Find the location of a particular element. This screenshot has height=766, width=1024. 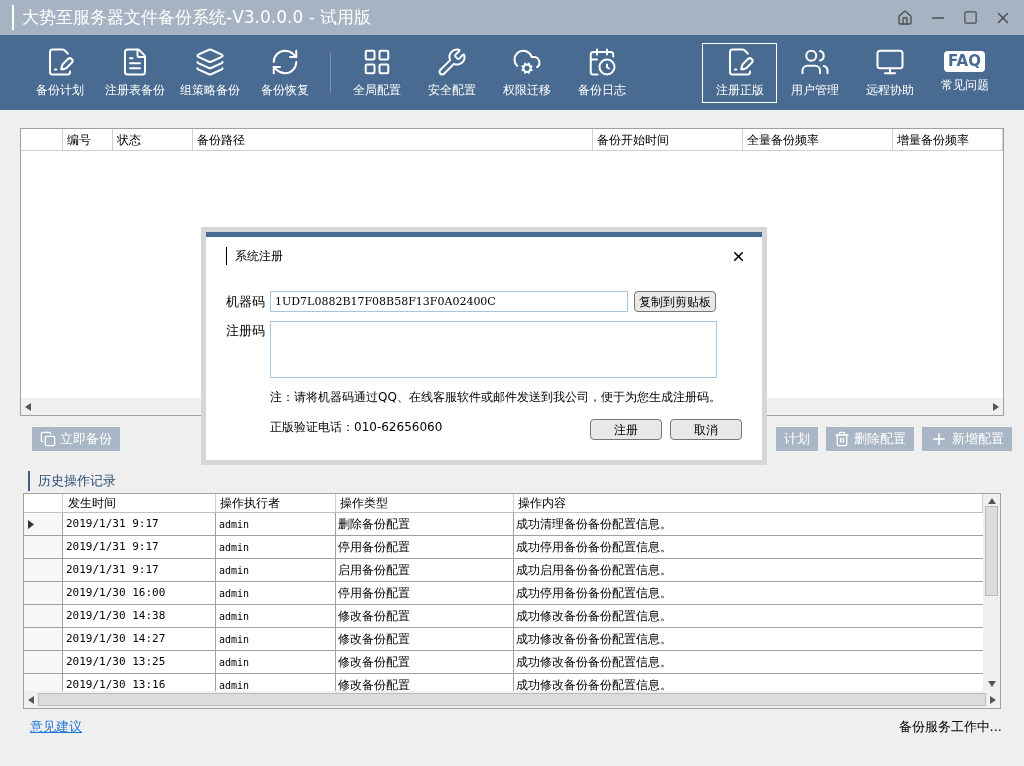

registration-code-field is located at coordinates (493, 349).